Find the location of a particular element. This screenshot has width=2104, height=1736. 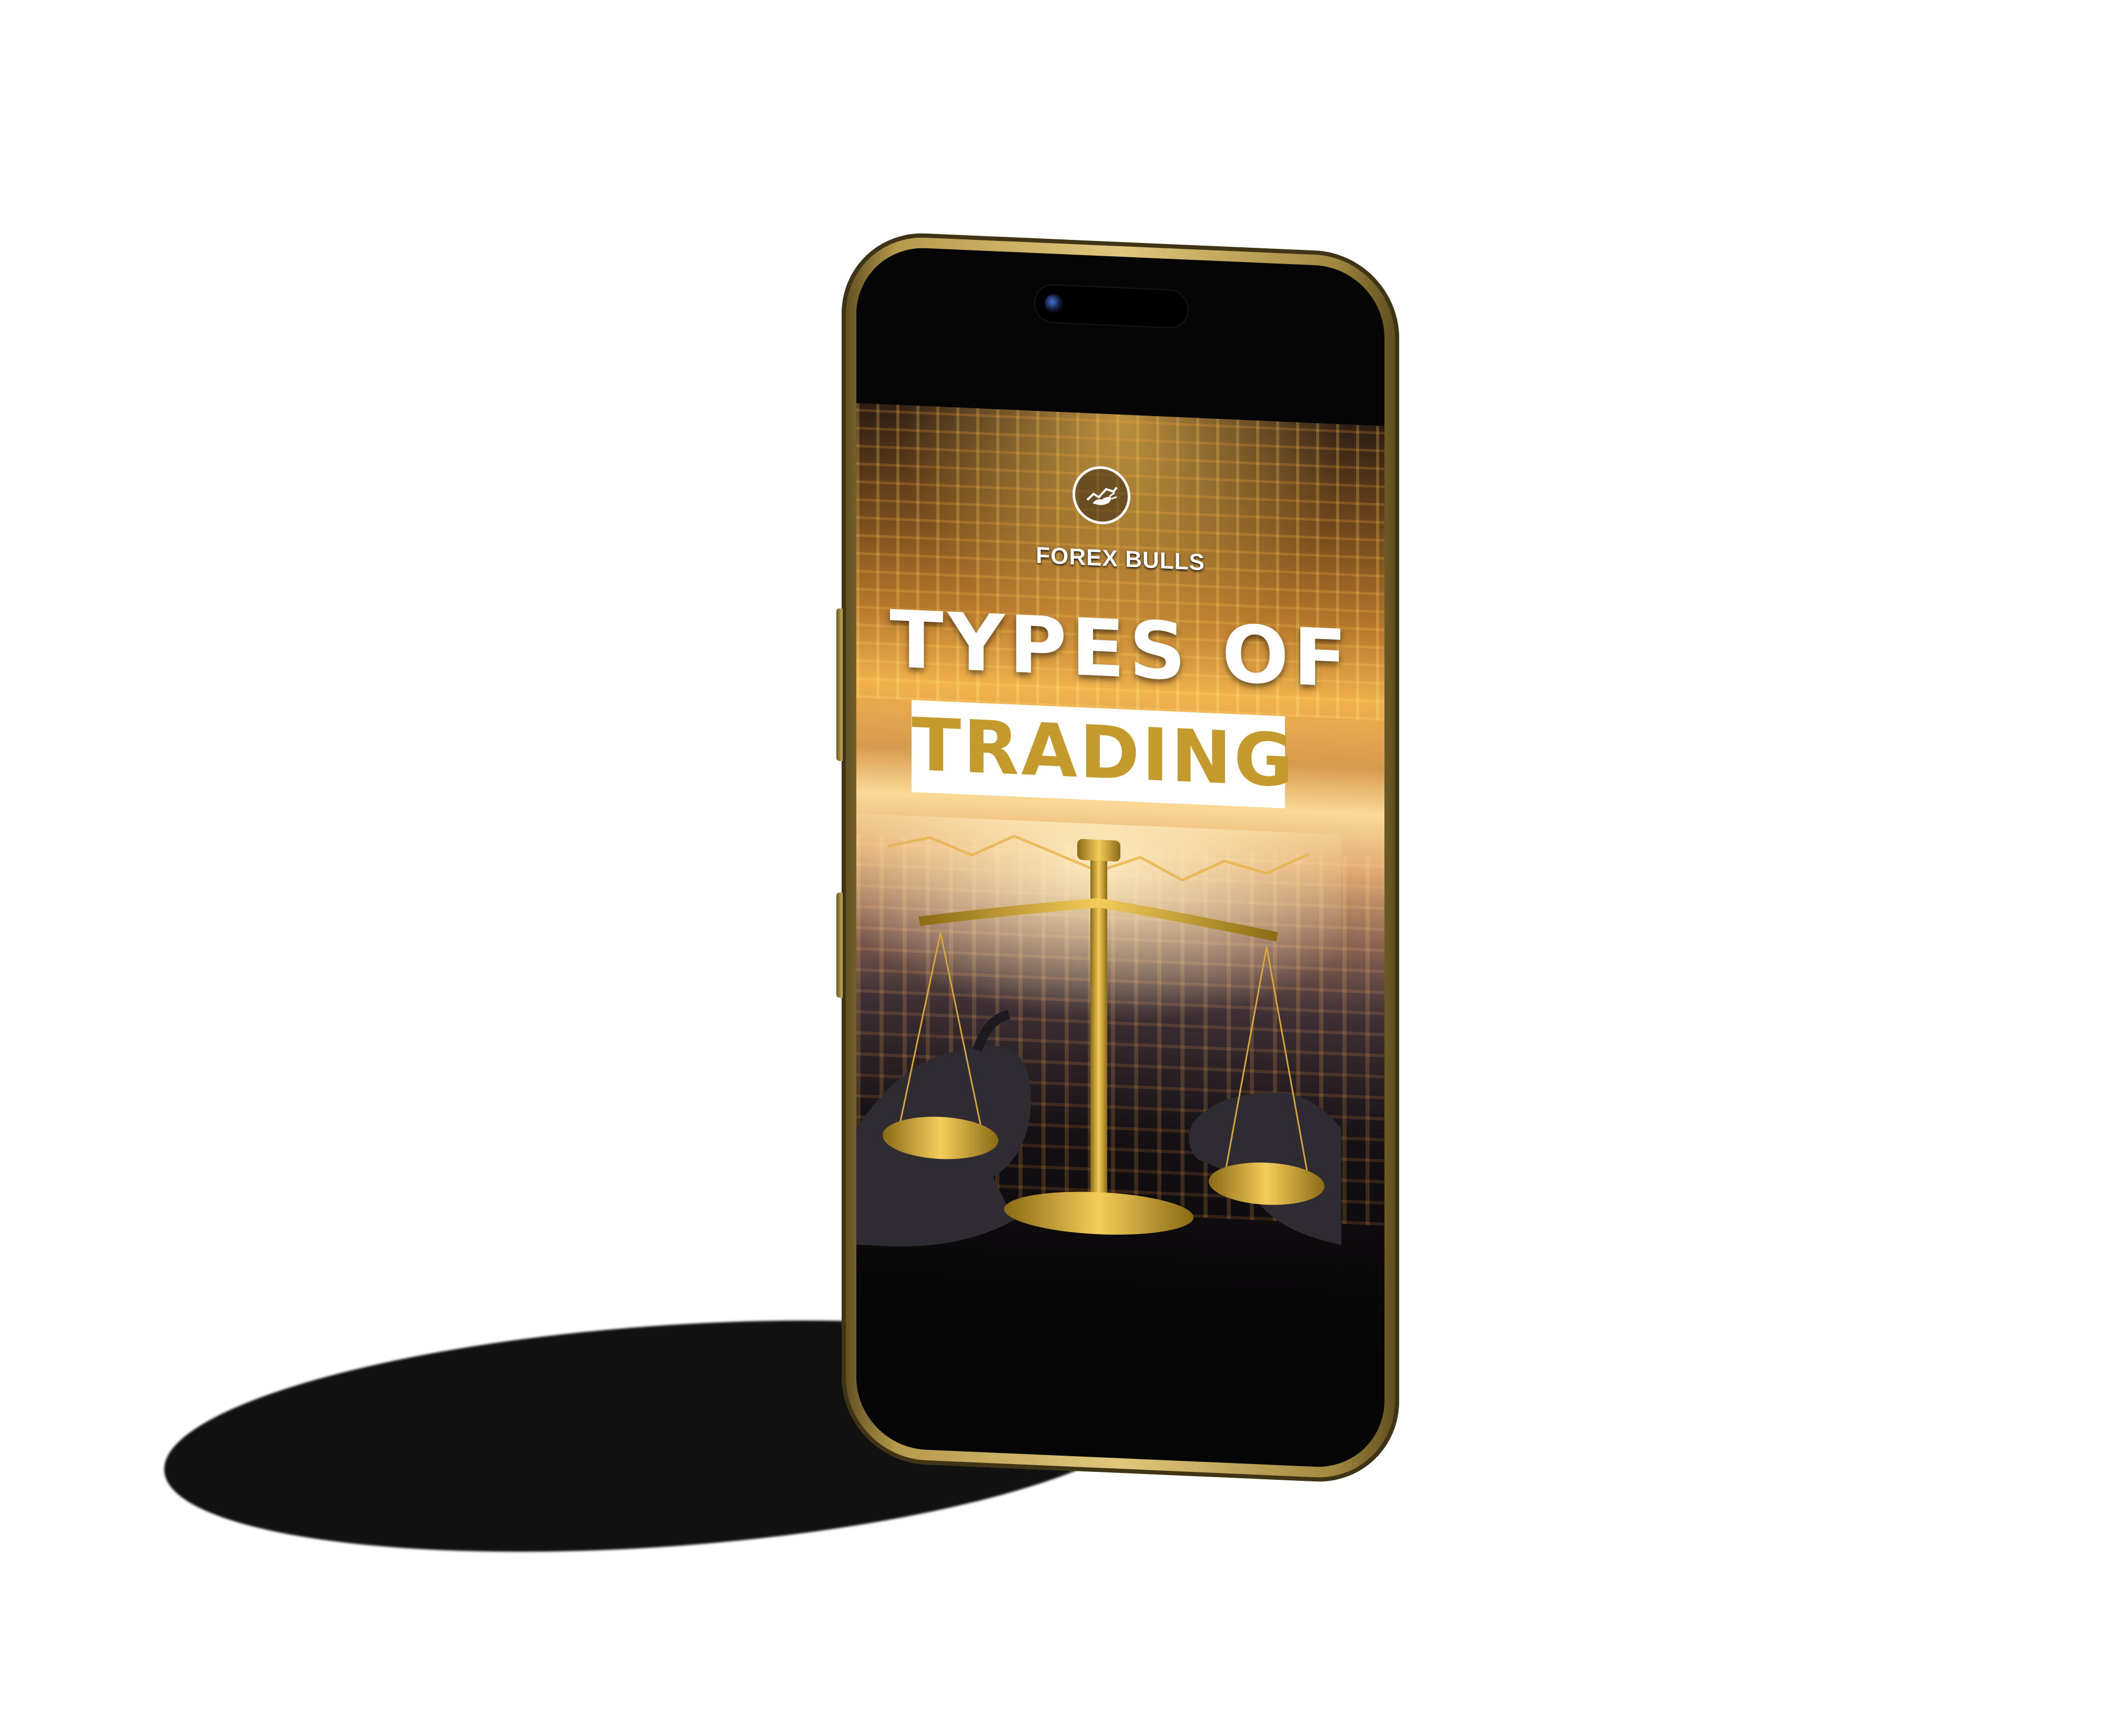

scale-top is located at coordinates (1098, 850).